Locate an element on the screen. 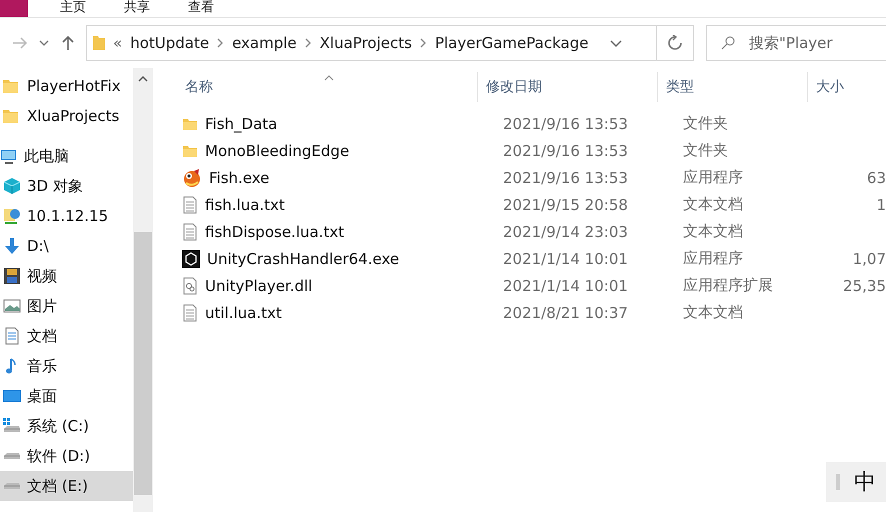  ribbon-tab: 主页 is located at coordinates (73, 7).